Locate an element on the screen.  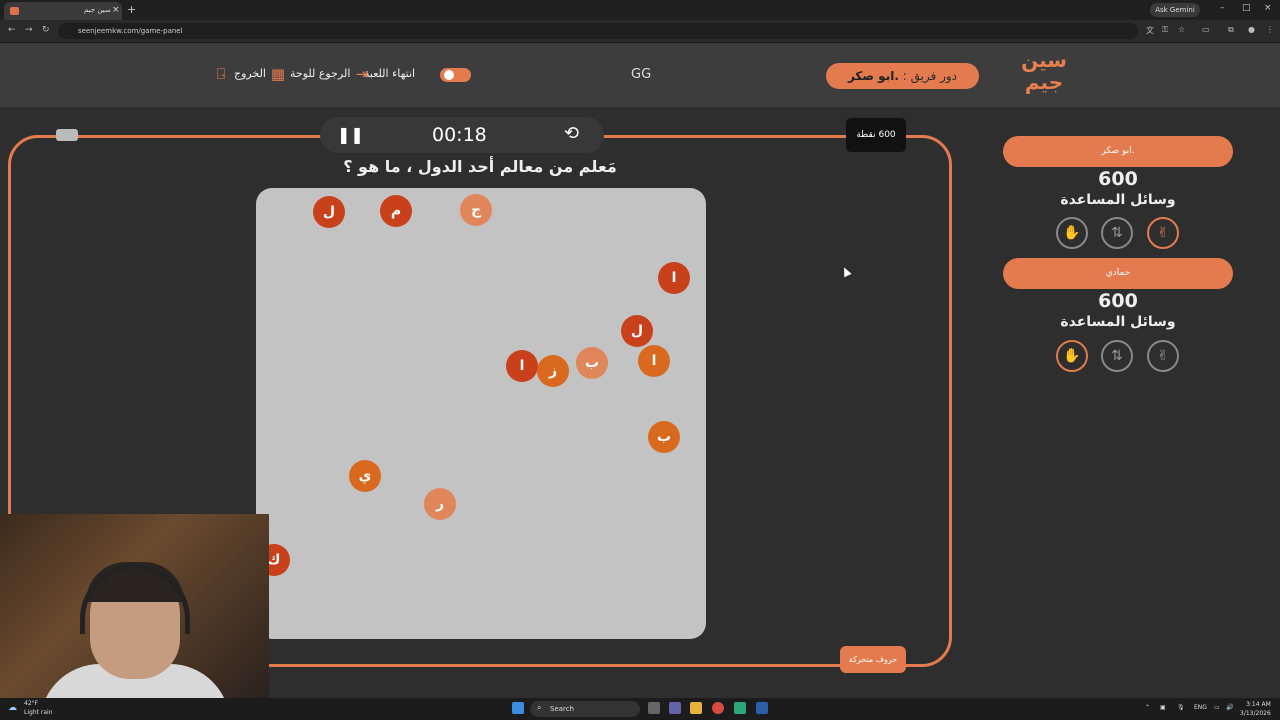
letter-ball: م is located at coordinates (396, 211).